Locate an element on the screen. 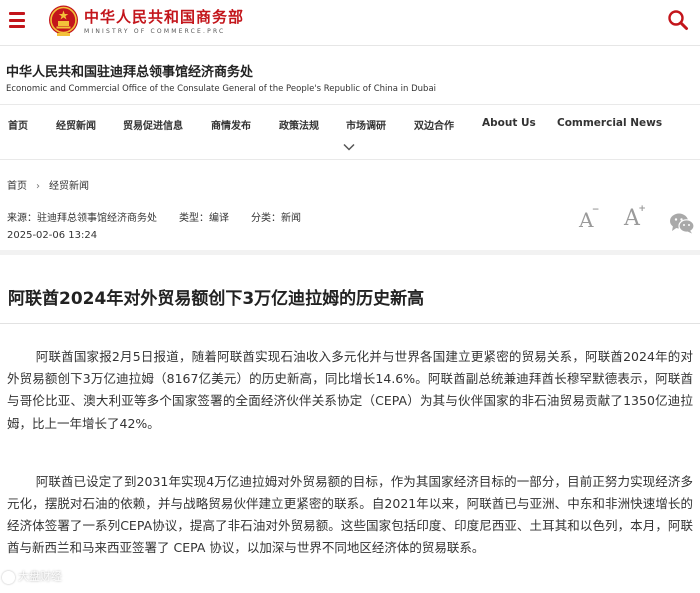 This screenshot has height=593, width=700. nav-item-trade-news: 经贸新闻 is located at coordinates (76, 124).